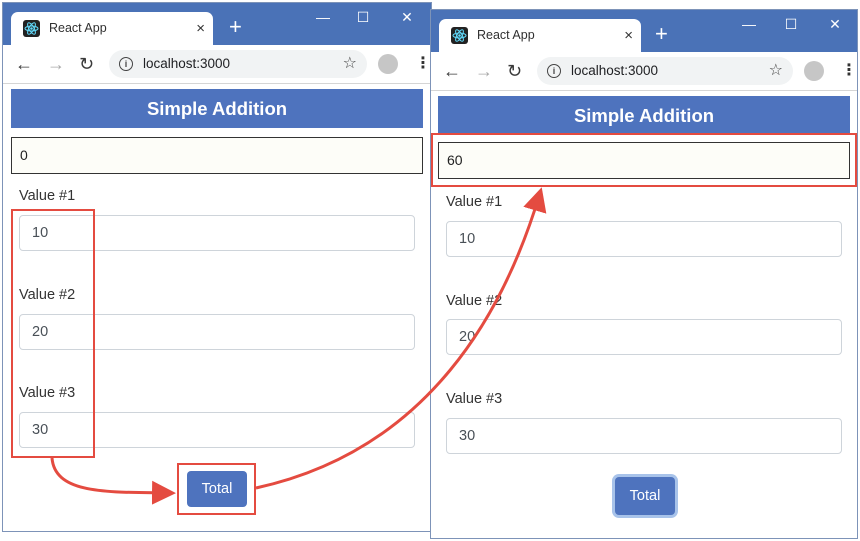 The image size is (860, 541). Describe the element at coordinates (216, 489) in the screenshot. I see `total-button-highlight-box` at that location.